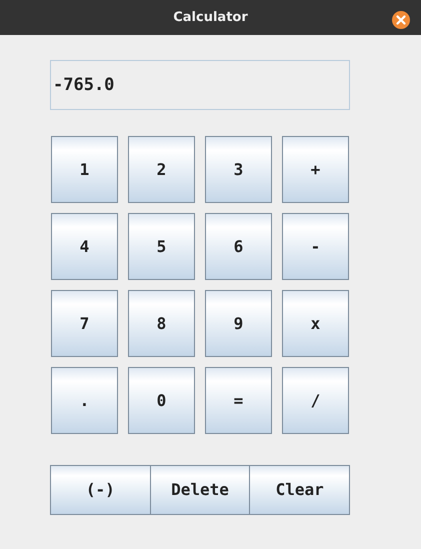 Image resolution: width=421 pixels, height=549 pixels. What do you see at coordinates (238, 400) in the screenshot?
I see `calculator-key: =` at bounding box center [238, 400].